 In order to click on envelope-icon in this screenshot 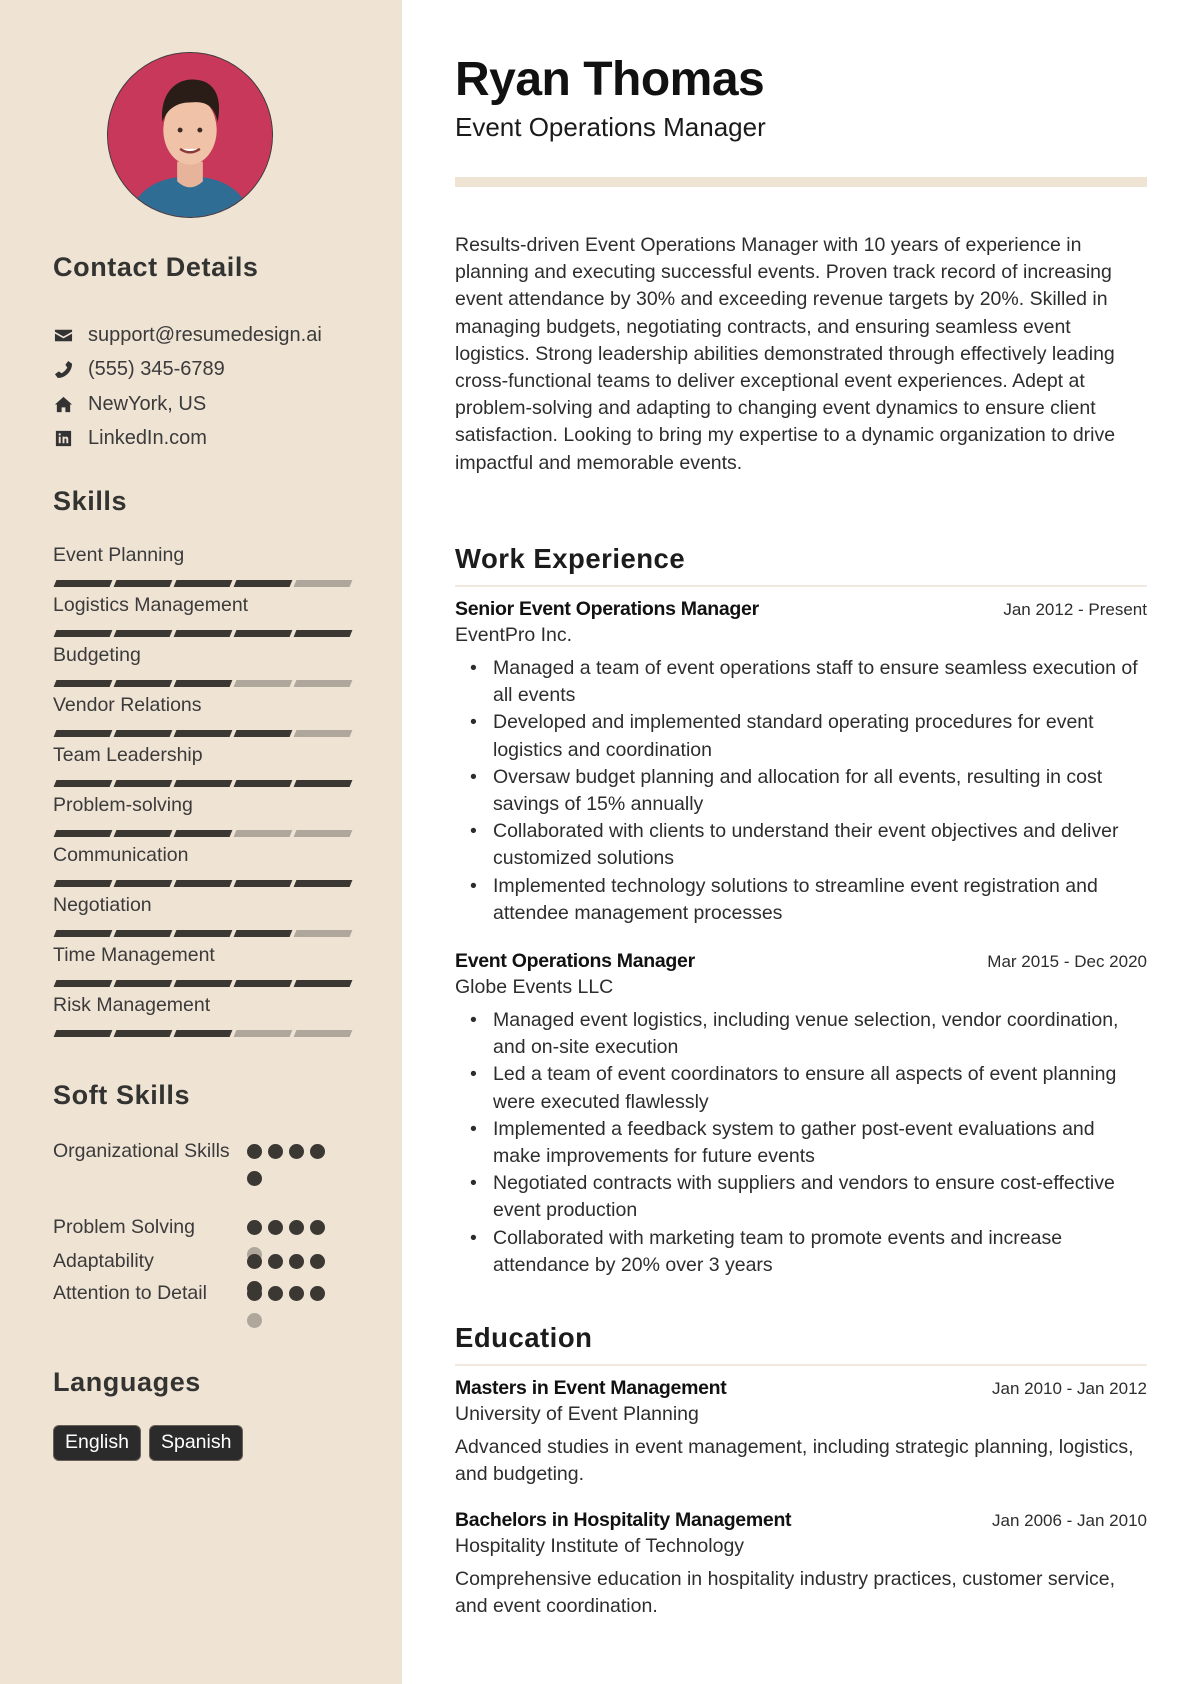, I will do `click(63, 335)`.